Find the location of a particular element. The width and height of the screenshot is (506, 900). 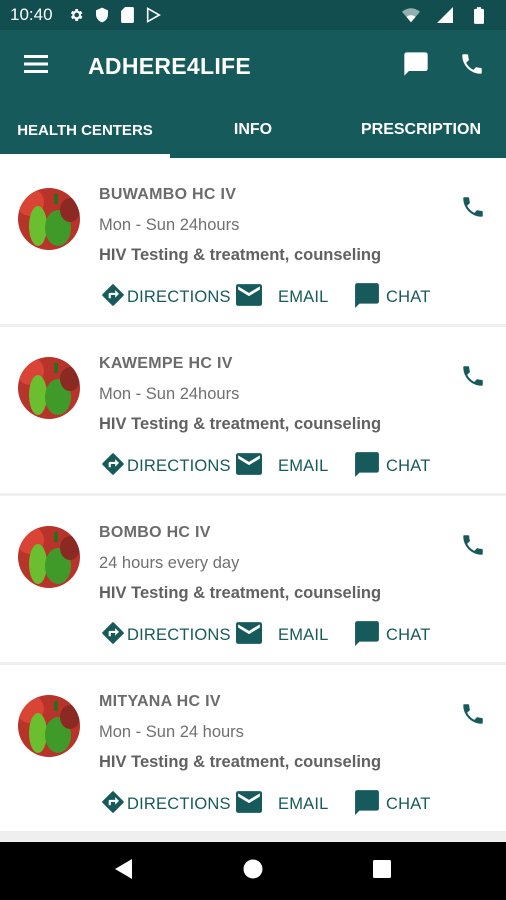

app-title: ADHERE4LIFE is located at coordinates (170, 65).